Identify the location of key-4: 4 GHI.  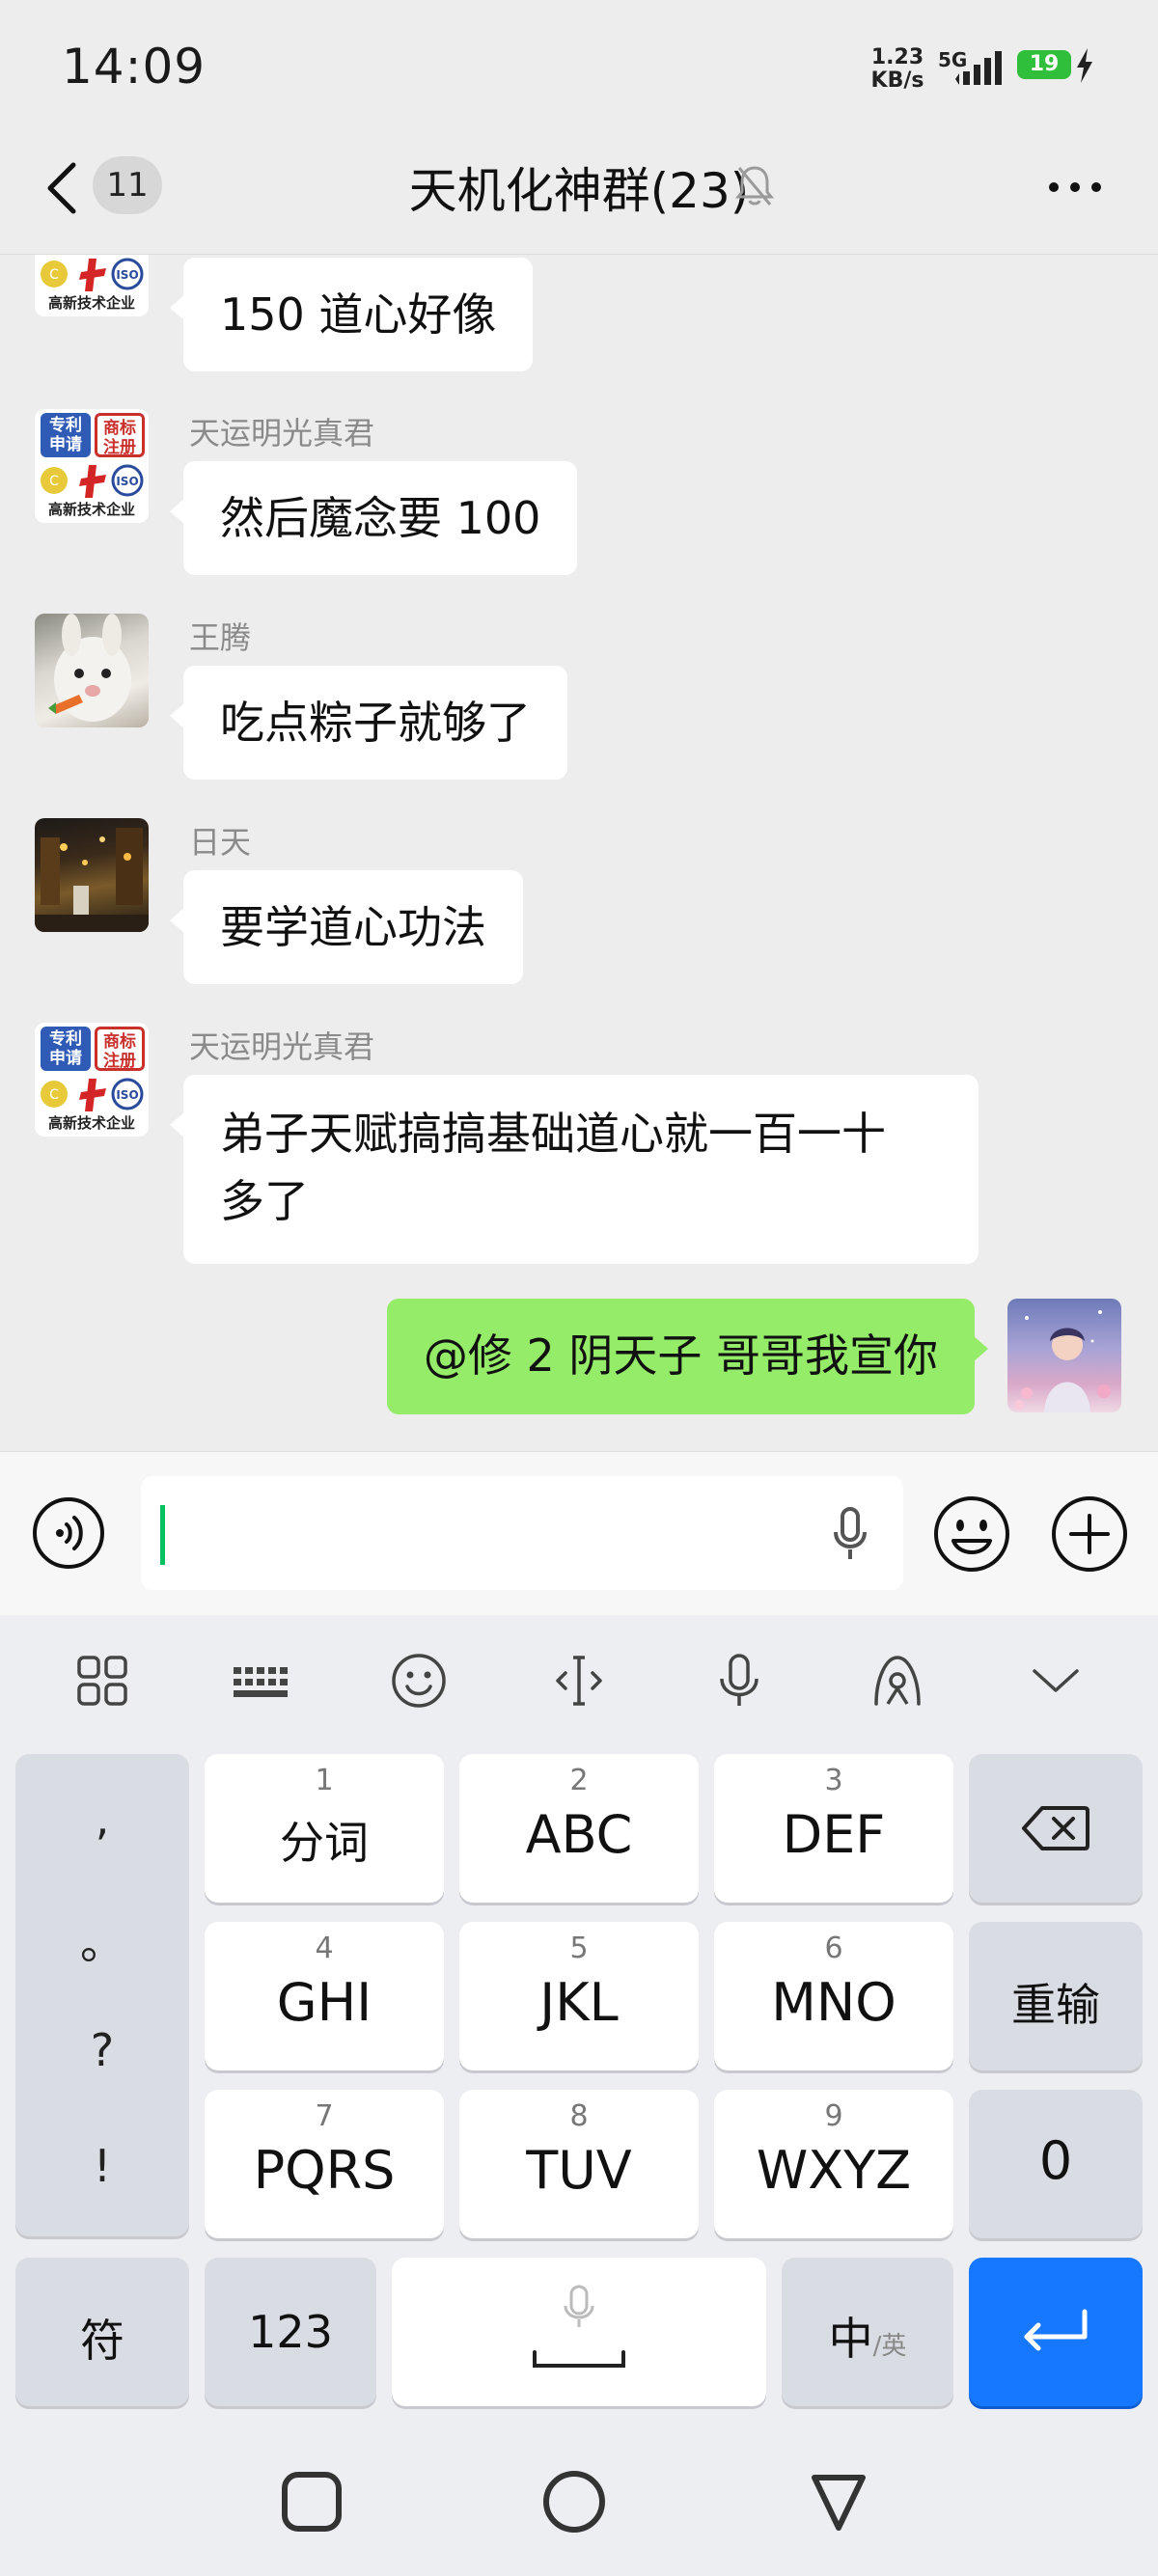
(324, 1996).